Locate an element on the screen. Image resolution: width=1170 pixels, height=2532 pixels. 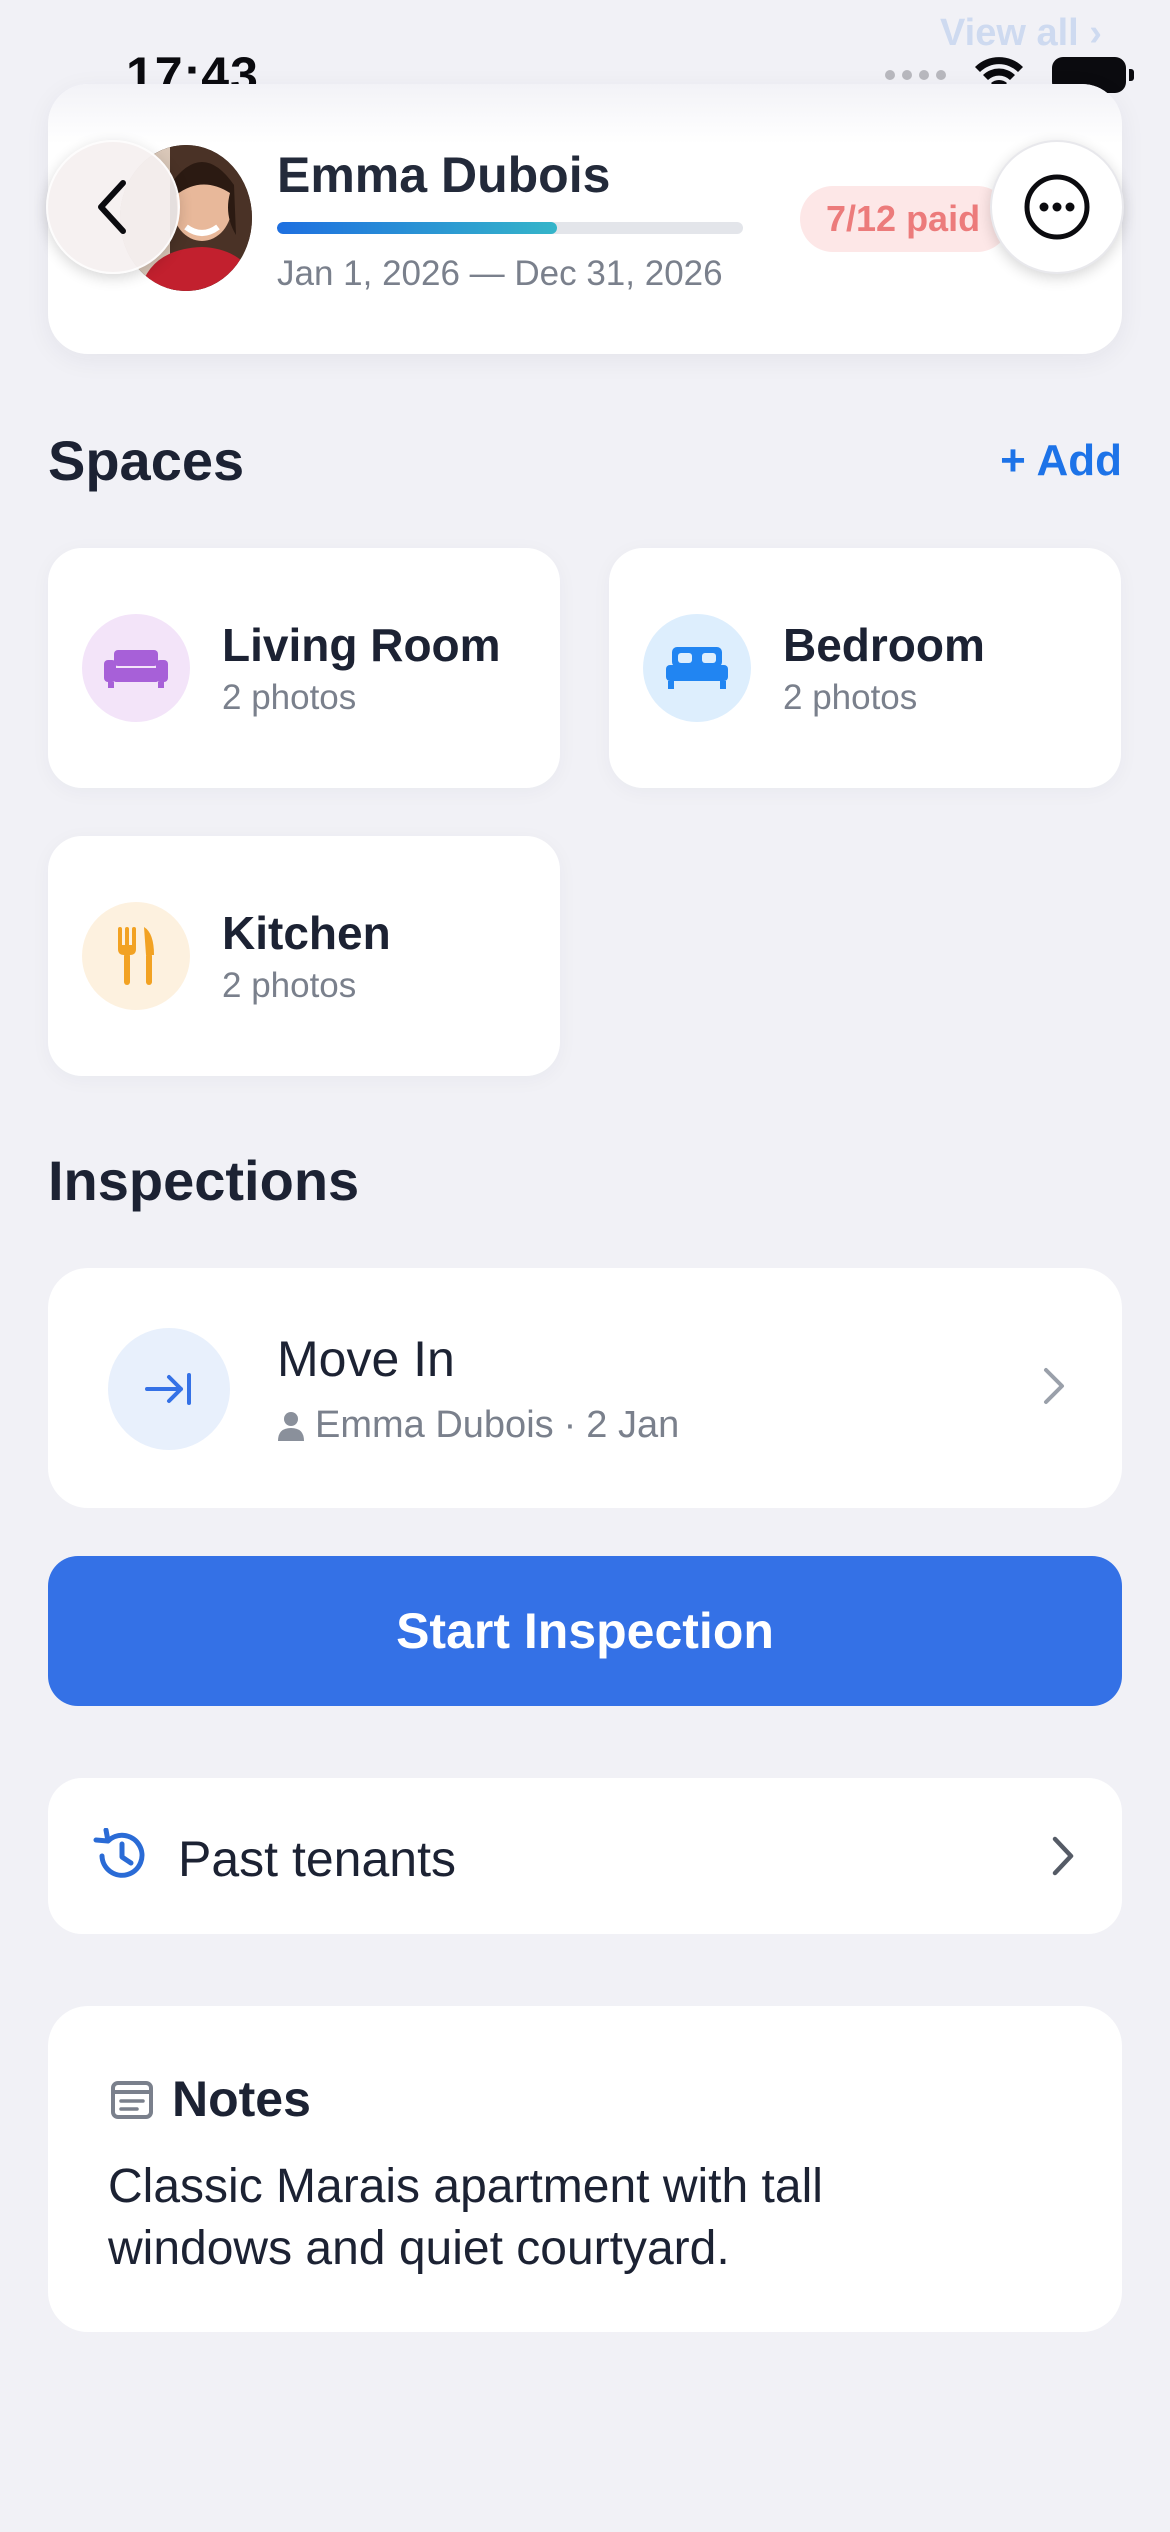
inspection-meta: Emma Dubois · 2 Jan is located at coordinates (478, 1425).